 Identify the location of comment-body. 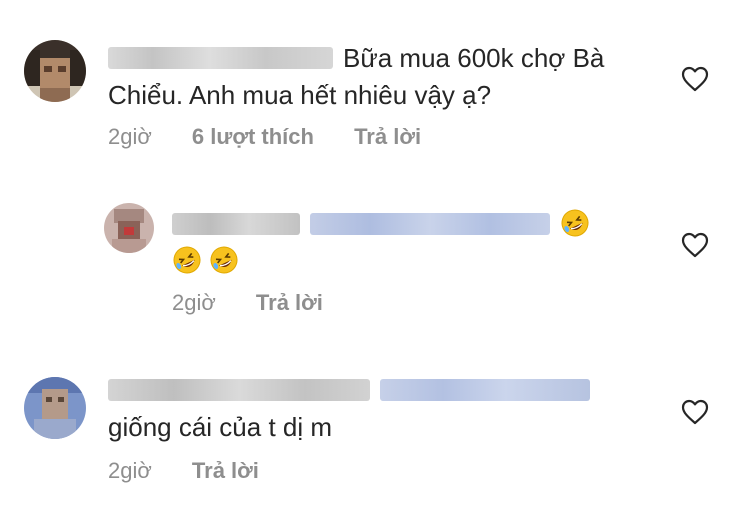
(407, 243).